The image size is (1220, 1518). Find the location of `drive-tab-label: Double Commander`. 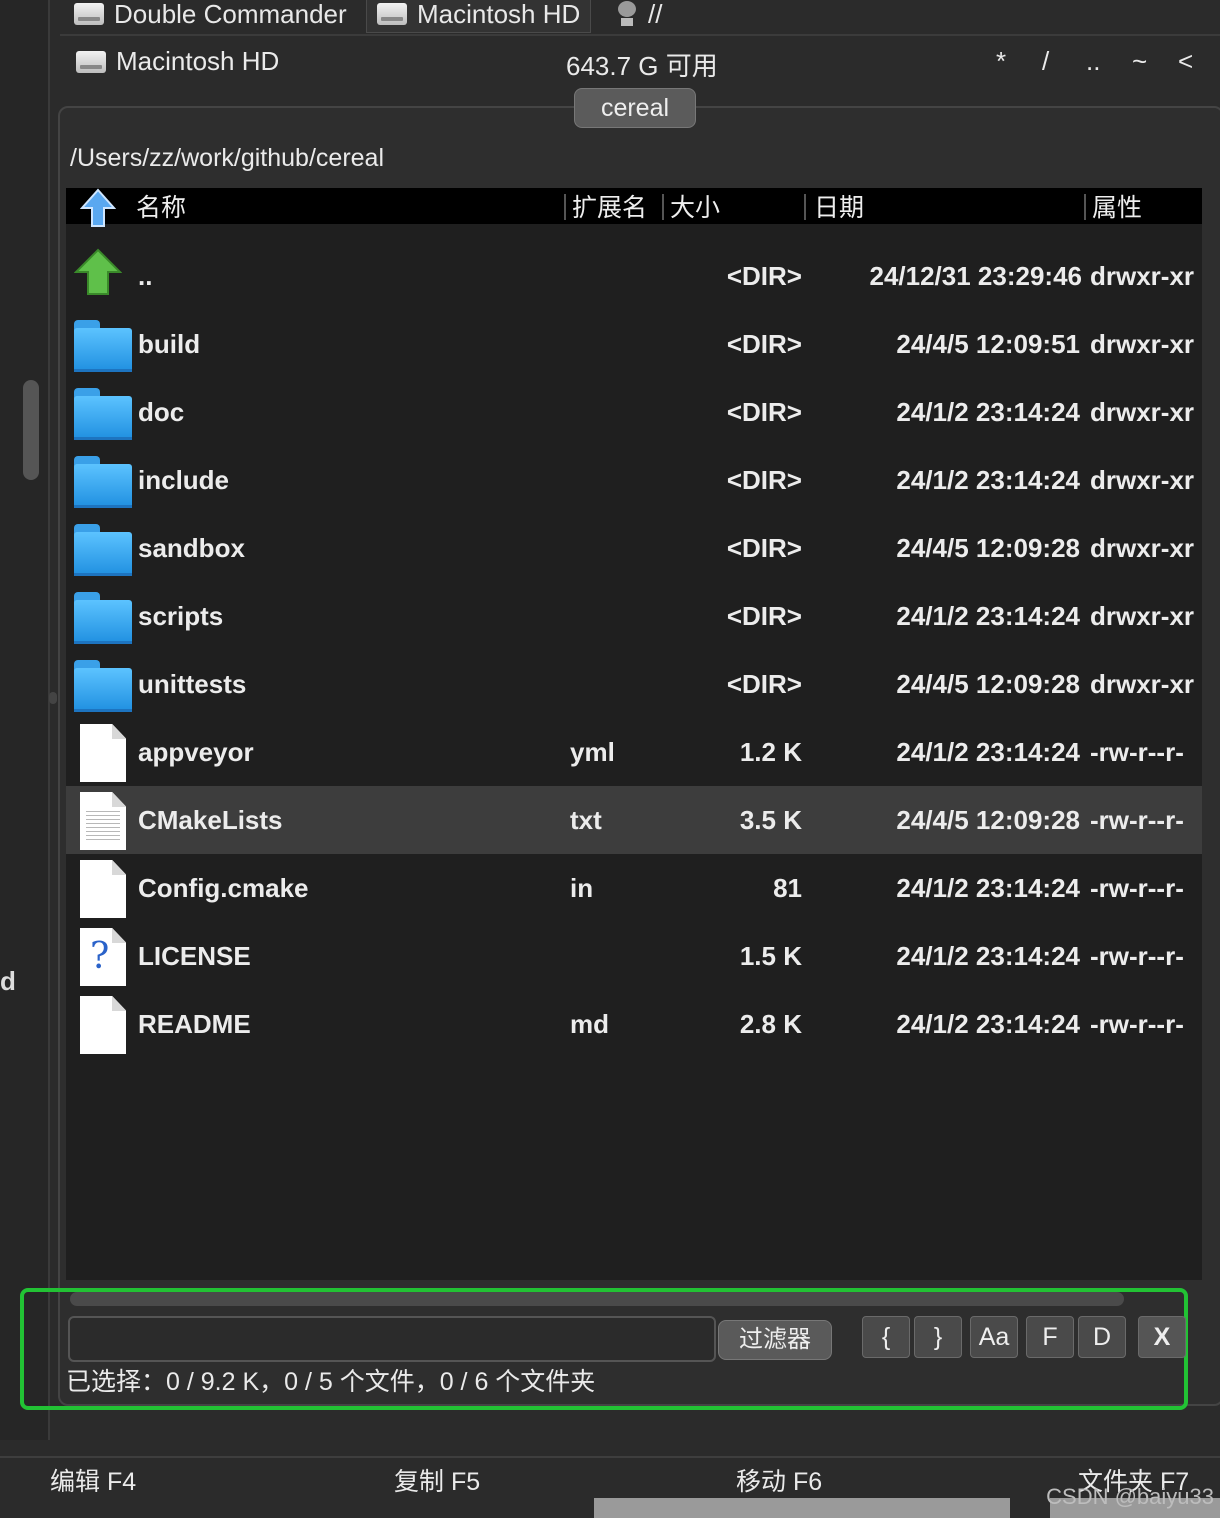

drive-tab-label: Double Commander is located at coordinates (230, 14).